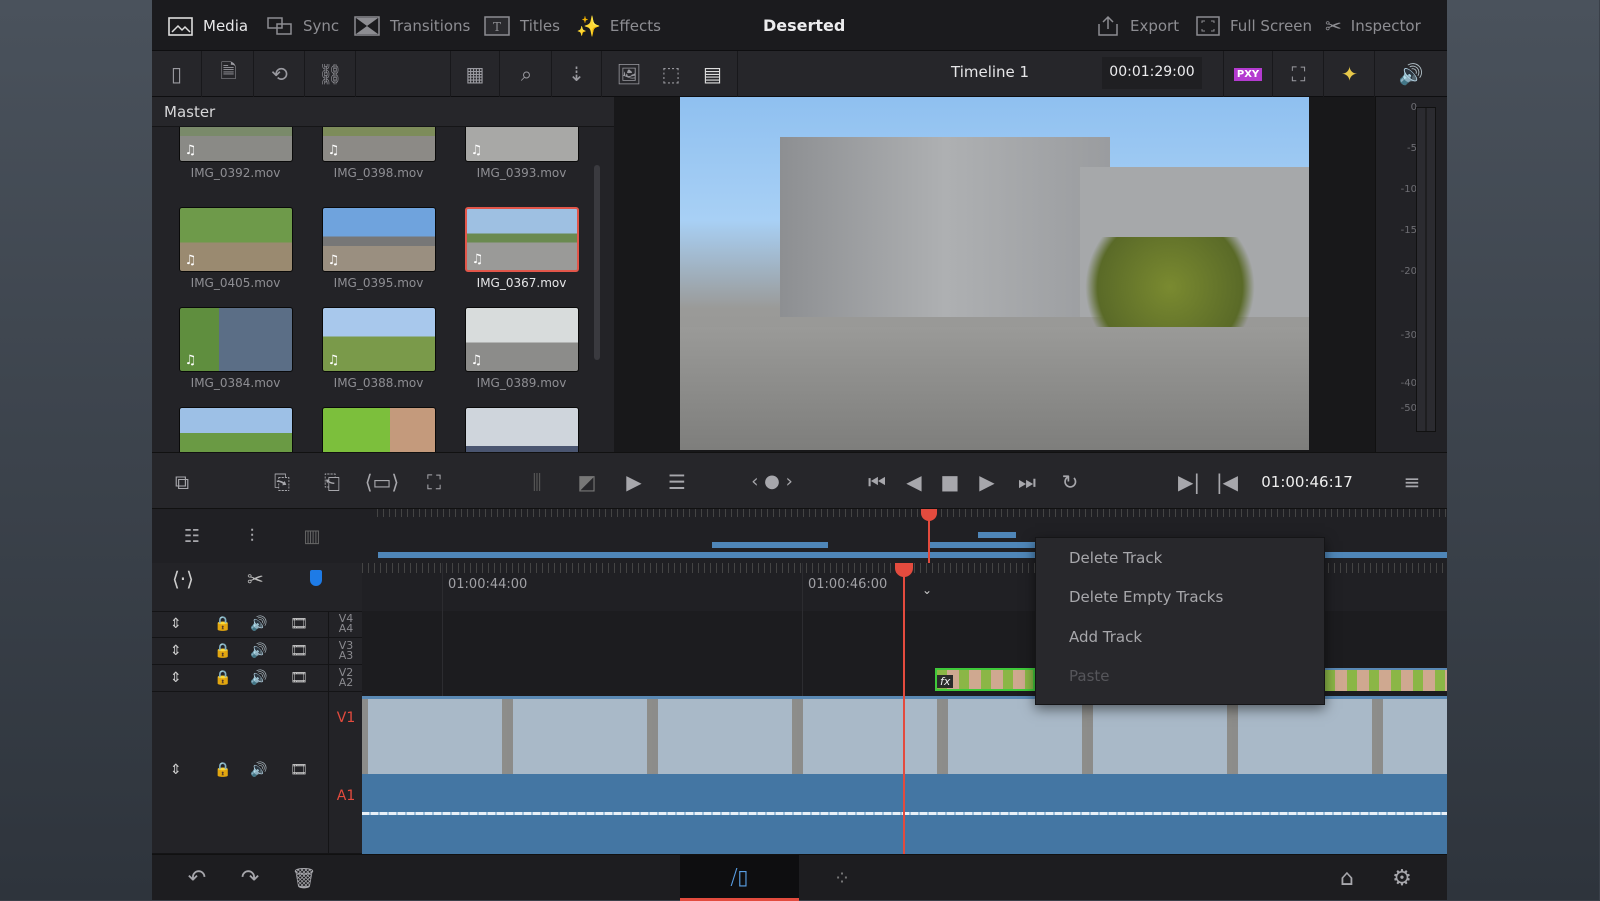 This screenshot has height=901, width=1600. Describe the element at coordinates (1299, 74) in the screenshot. I see `transform-button: ⛶` at that location.